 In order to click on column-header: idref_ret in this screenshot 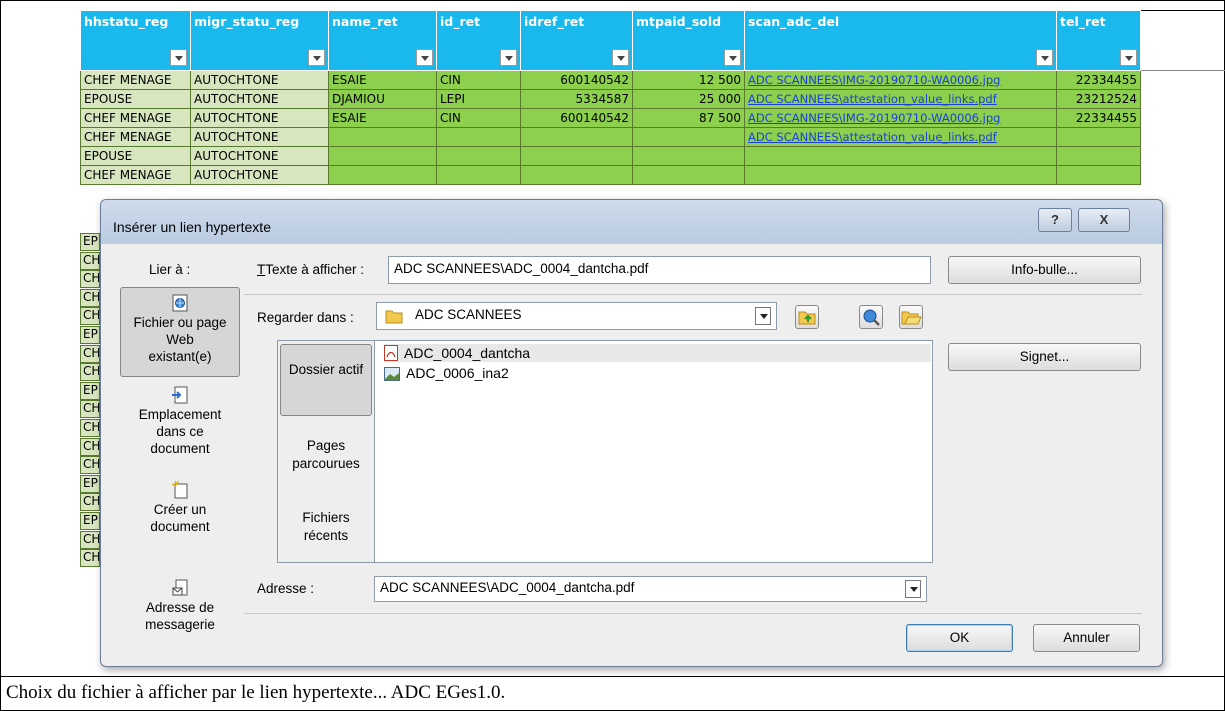, I will do `click(576, 40)`.